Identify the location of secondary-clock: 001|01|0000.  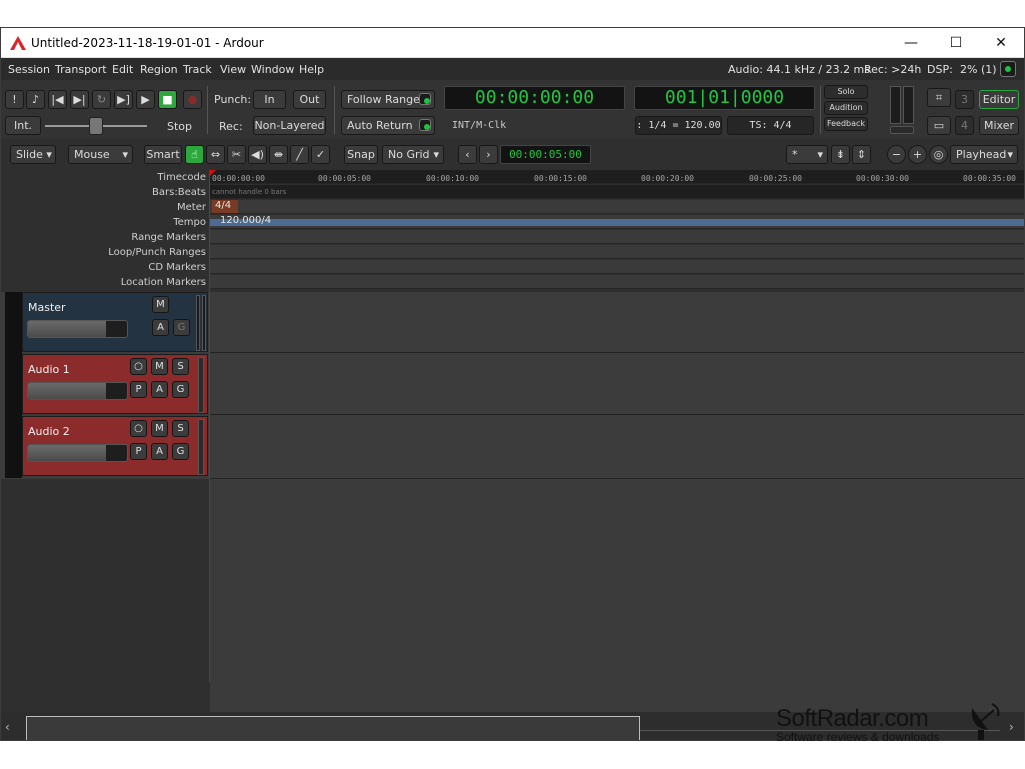
(724, 98).